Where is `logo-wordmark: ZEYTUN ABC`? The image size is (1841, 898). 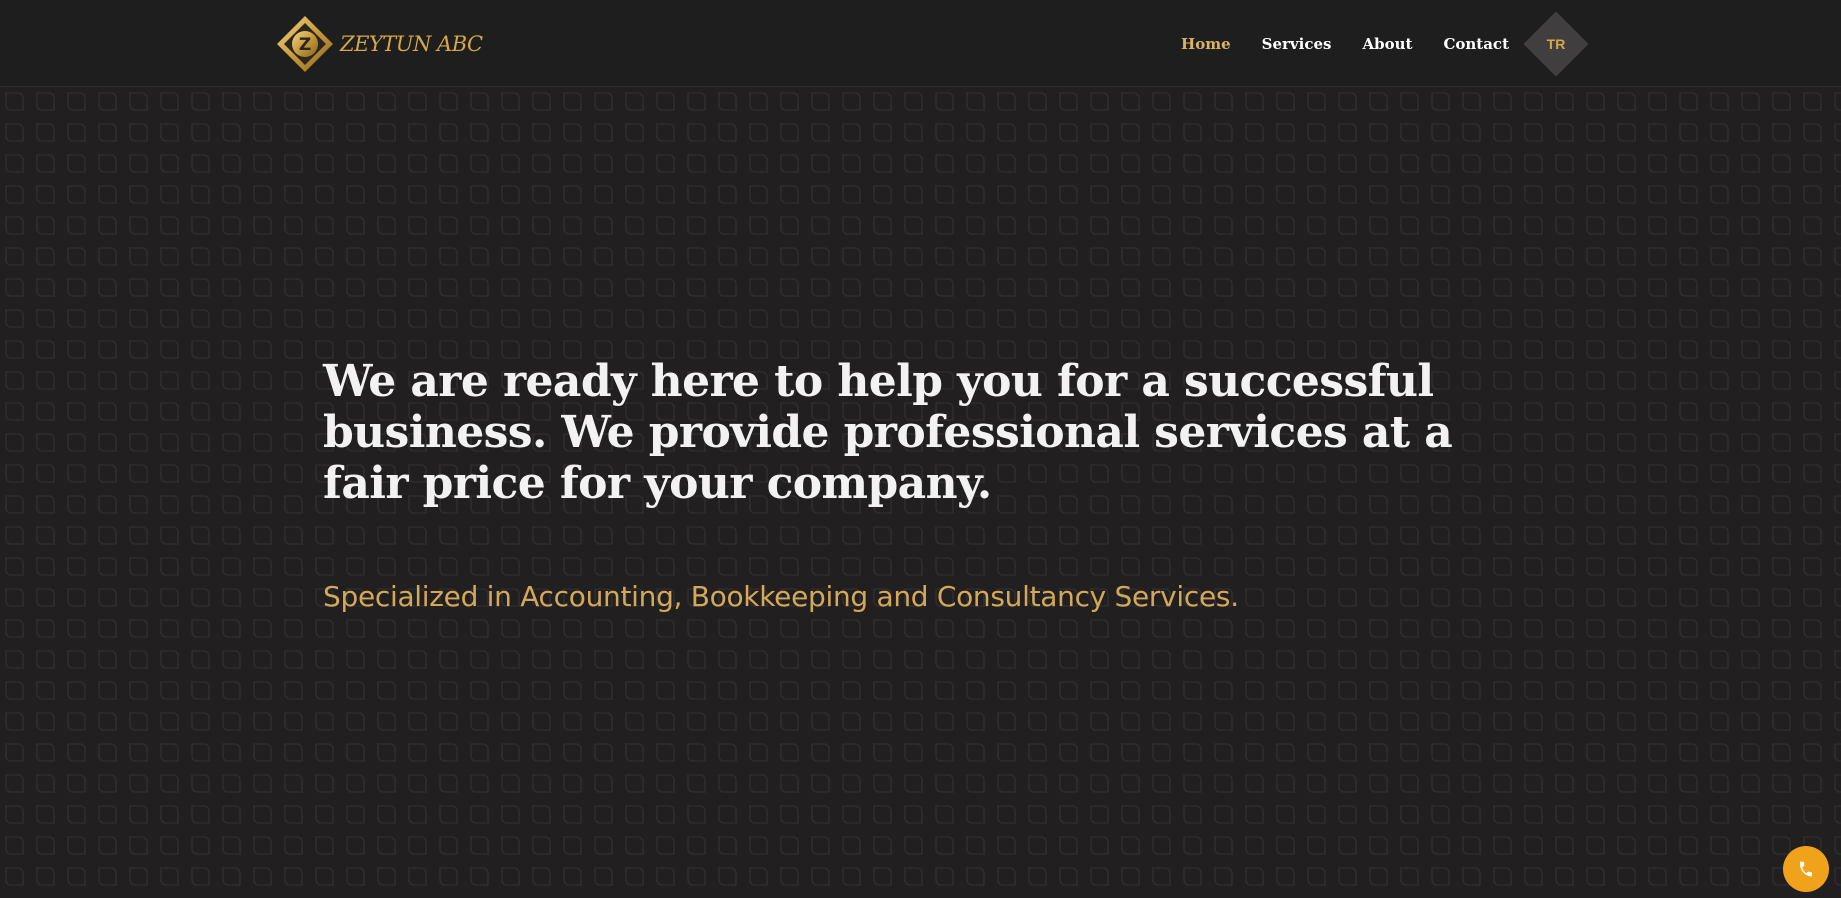
logo-wordmark: ZEYTUN ABC is located at coordinates (411, 43).